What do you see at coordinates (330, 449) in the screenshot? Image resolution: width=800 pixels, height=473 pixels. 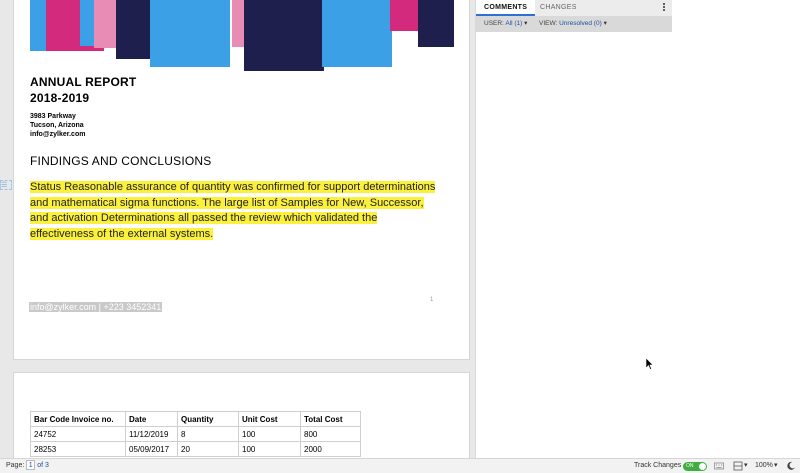 I see `table-cell: 2000` at bounding box center [330, 449].